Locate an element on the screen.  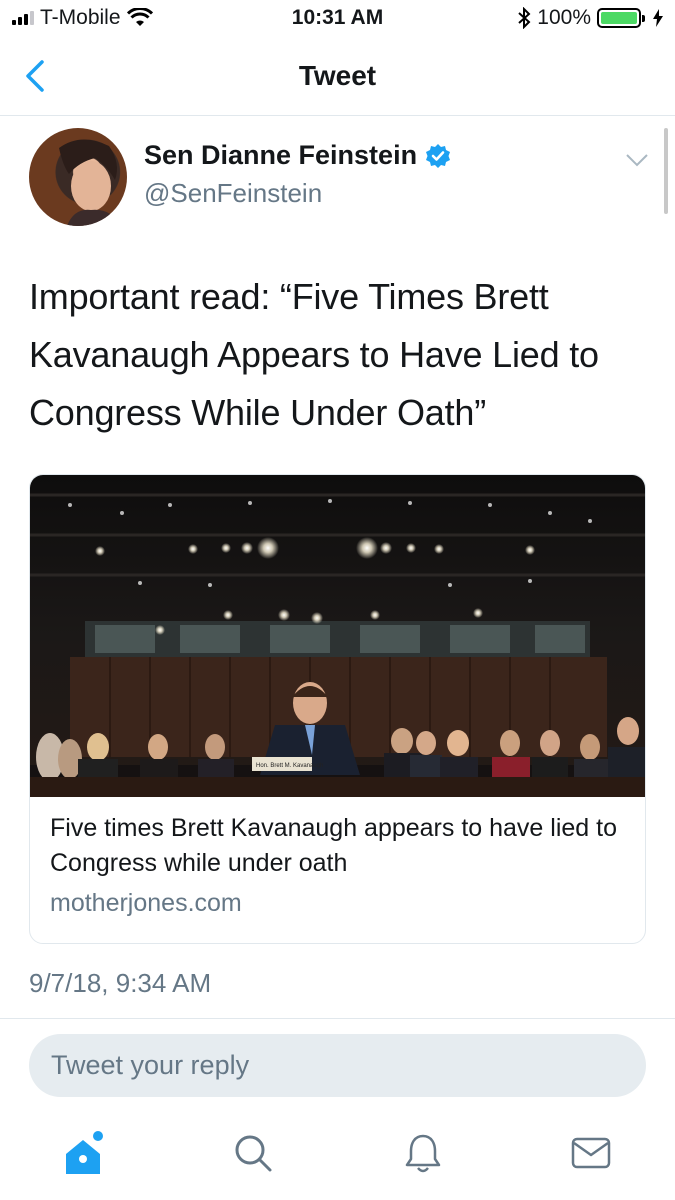
tweet-timestamp: 9/7/18, 9:34 AM is located at coordinates (120, 983).